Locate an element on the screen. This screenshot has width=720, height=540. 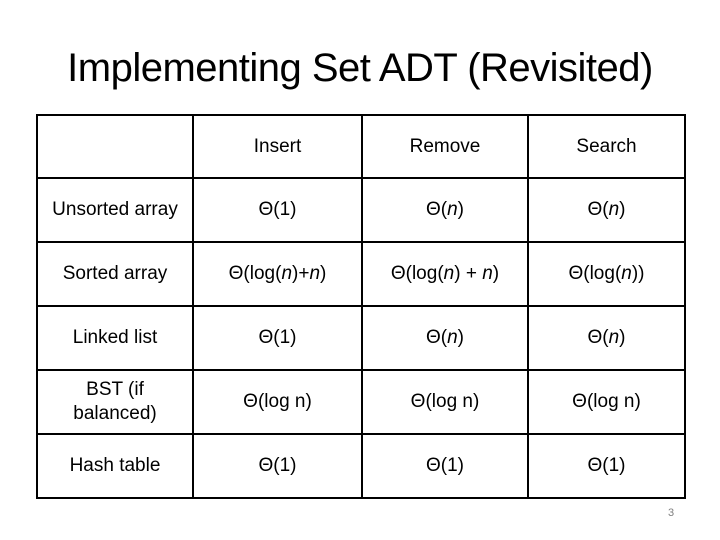
insert-cell: Θ(log(n)+n) is located at coordinates (277, 274).